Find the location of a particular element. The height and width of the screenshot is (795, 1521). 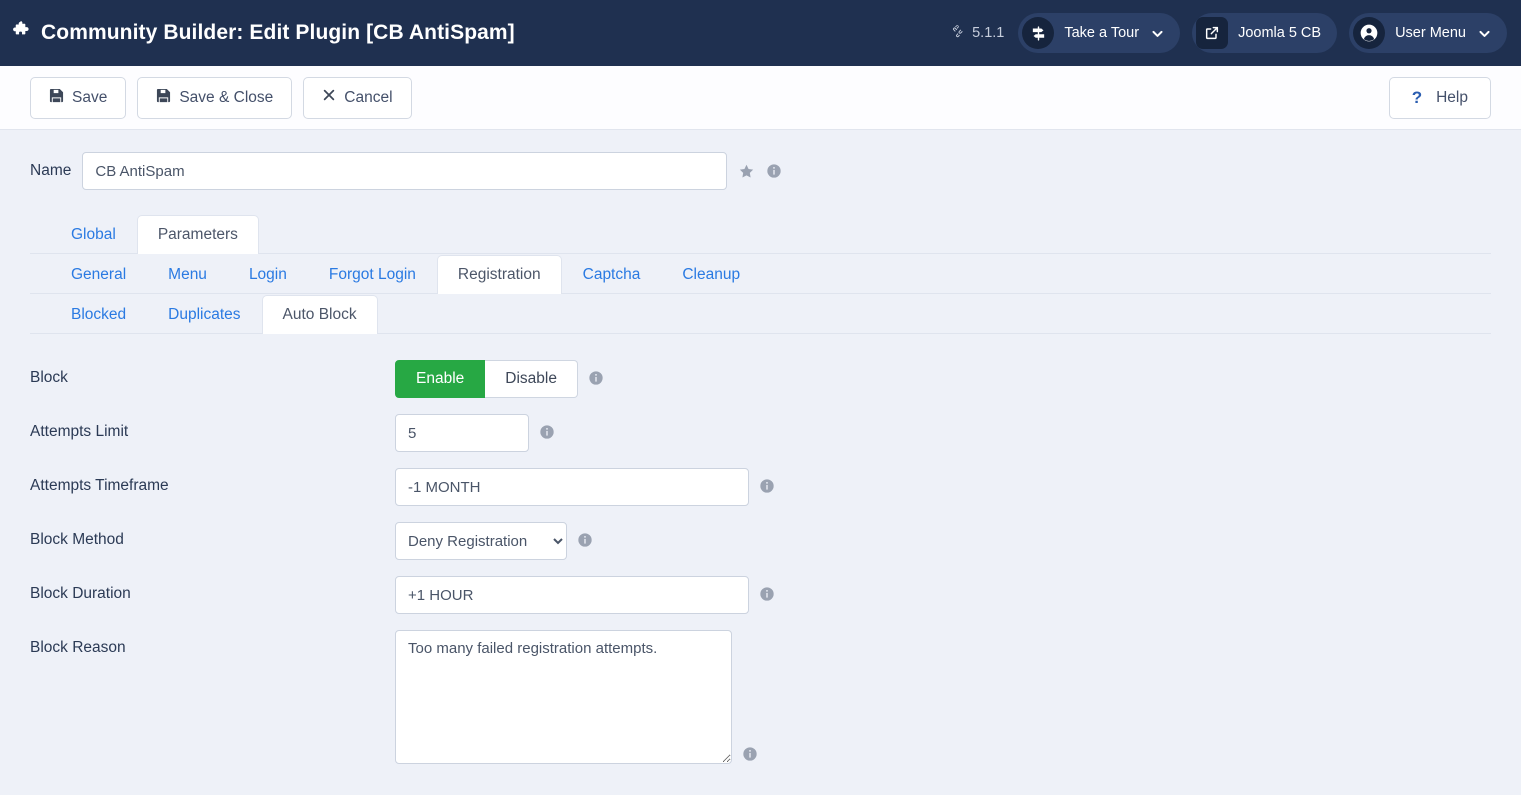

tabs-level-3: Blocked Duplicates Auto Block is located at coordinates (760, 314).